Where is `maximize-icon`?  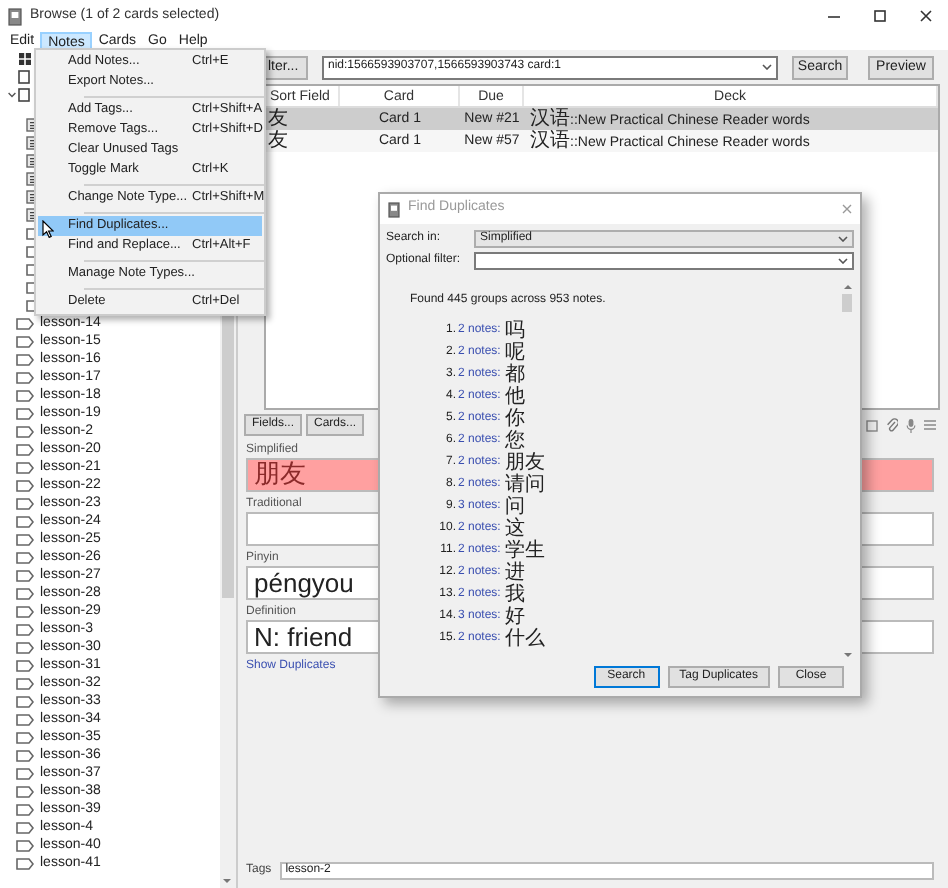
maximize-icon is located at coordinates (879, 16).